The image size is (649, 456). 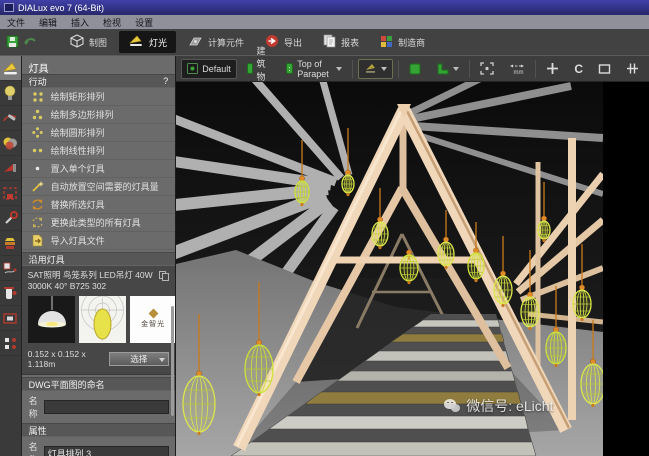 What do you see at coordinates (37, 114) in the screenshot?
I see `polygon-arrangement-icon` at bounding box center [37, 114].